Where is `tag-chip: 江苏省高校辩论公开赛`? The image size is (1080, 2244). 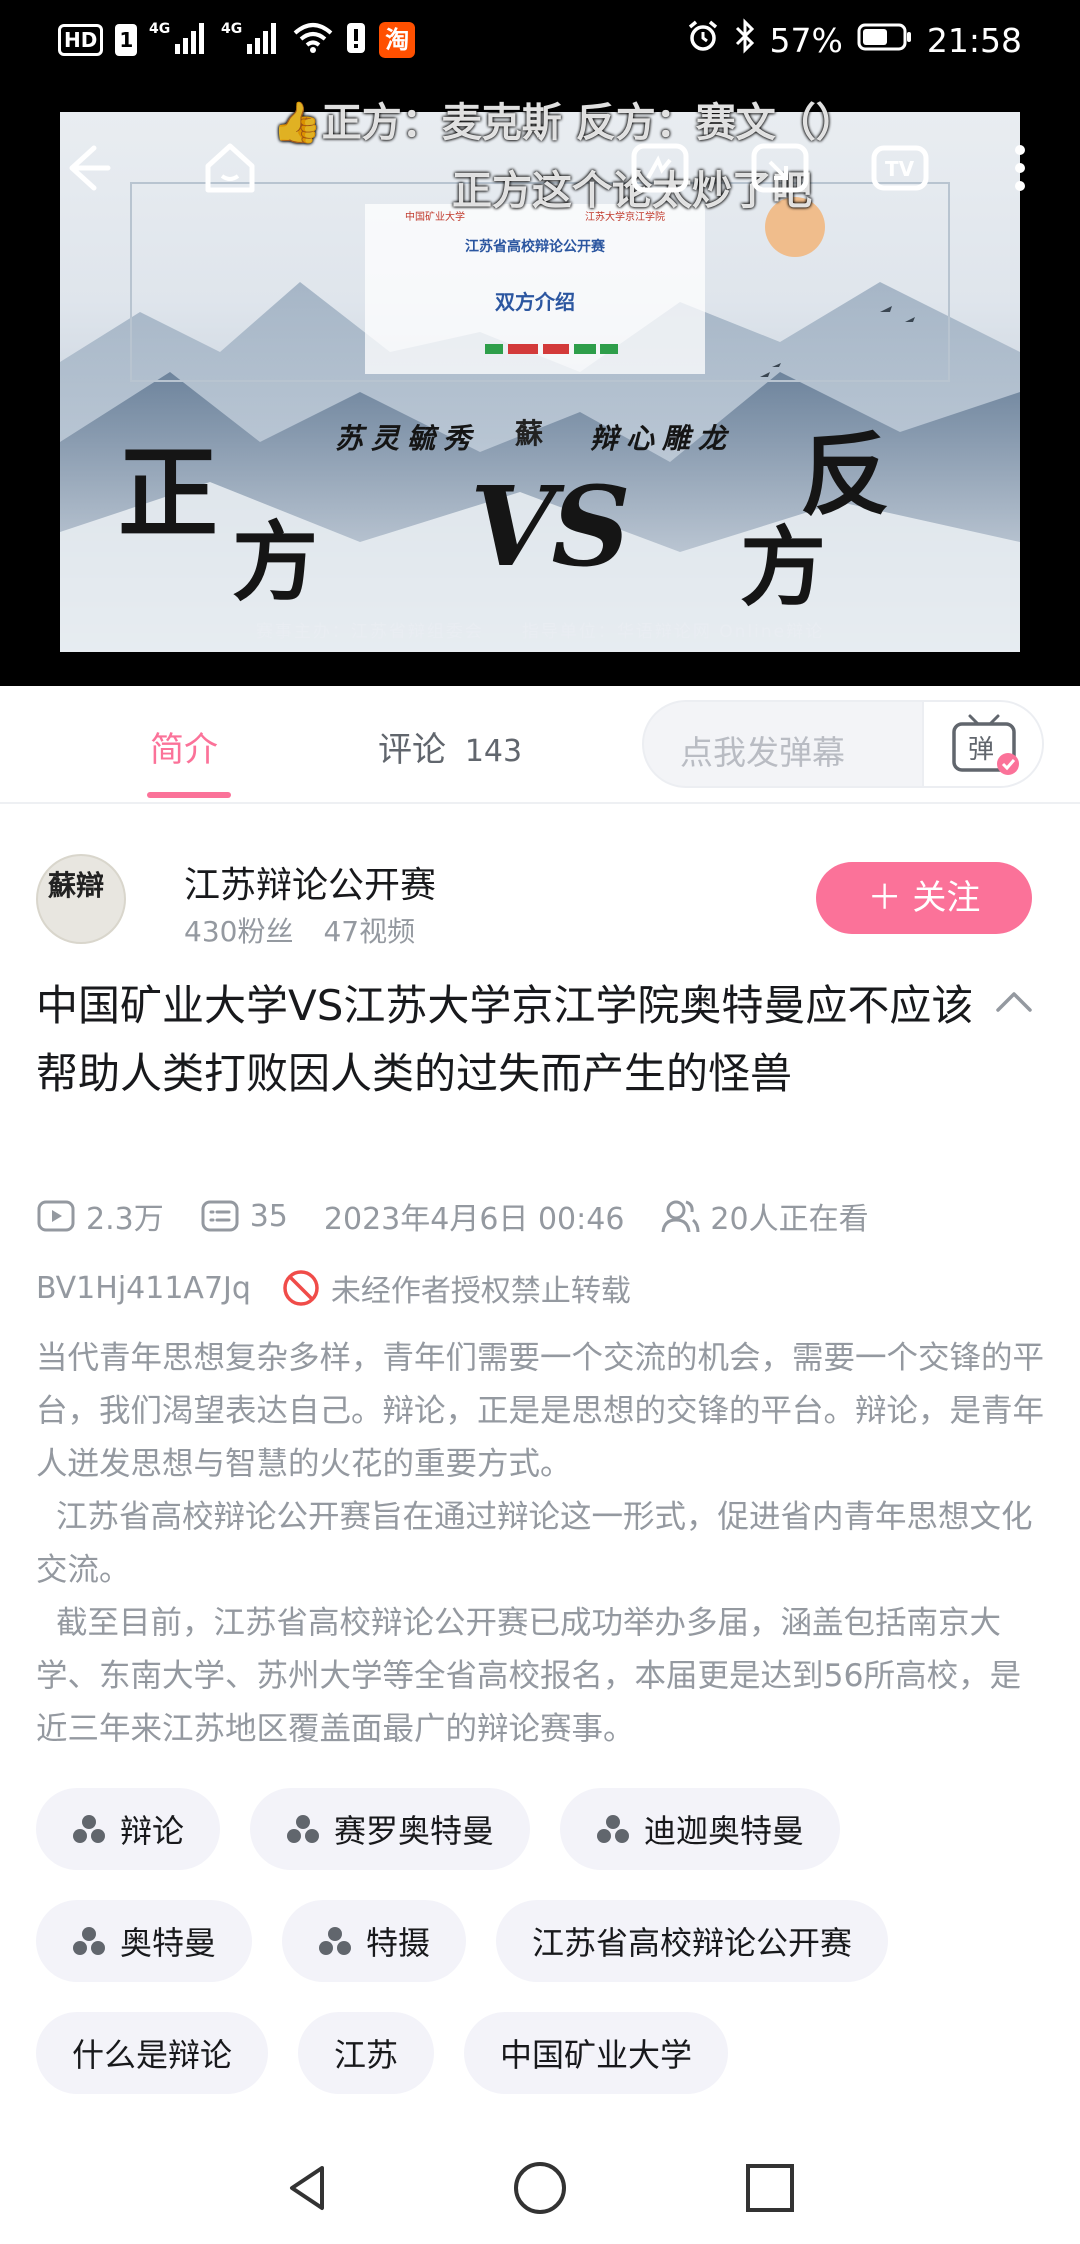
tag-chip: 江苏省高校辩论公开赛 is located at coordinates (692, 1941).